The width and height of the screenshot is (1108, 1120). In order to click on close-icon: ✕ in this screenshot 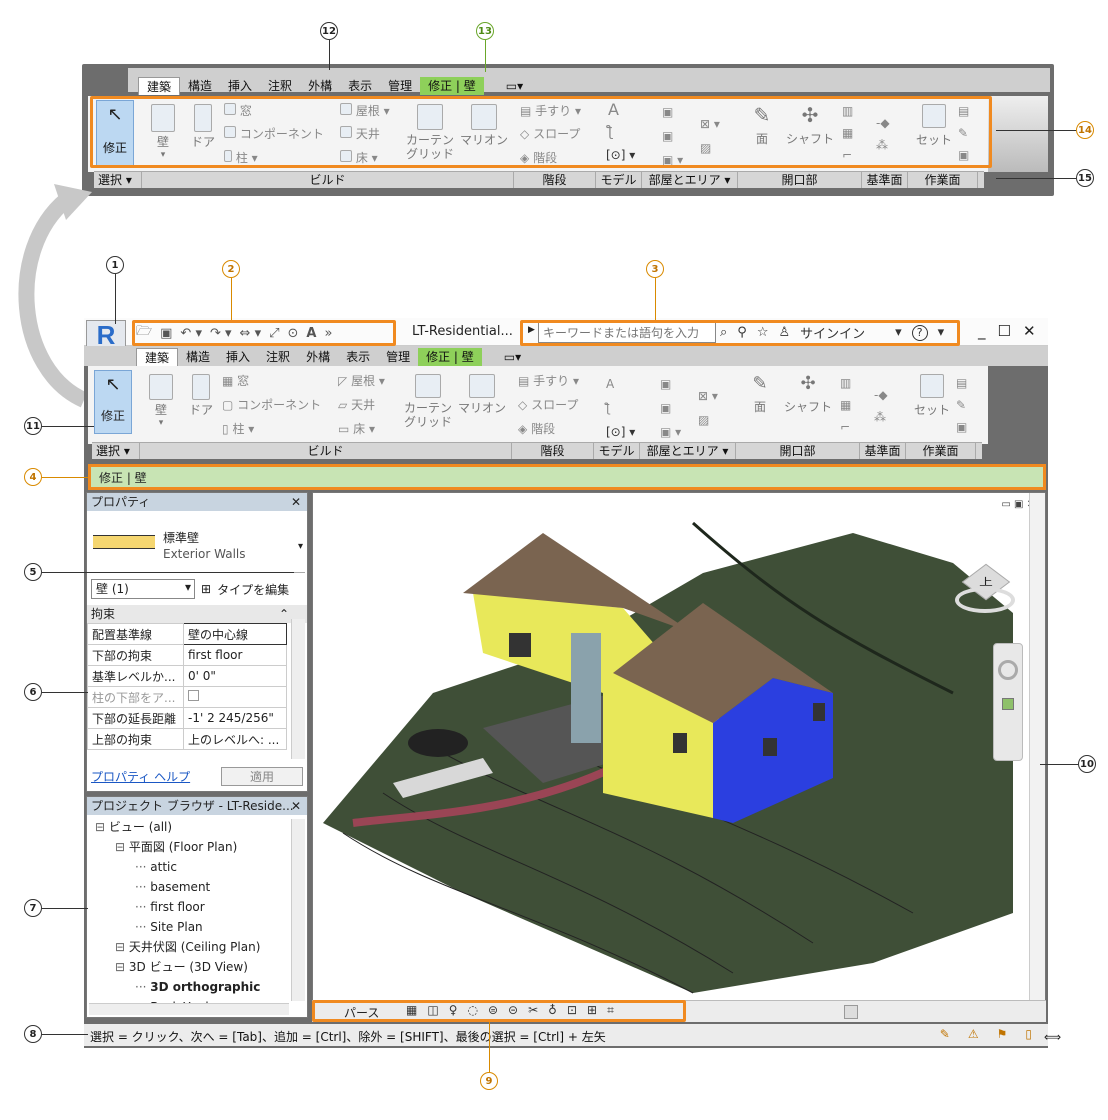, I will do `click(1029, 331)`.